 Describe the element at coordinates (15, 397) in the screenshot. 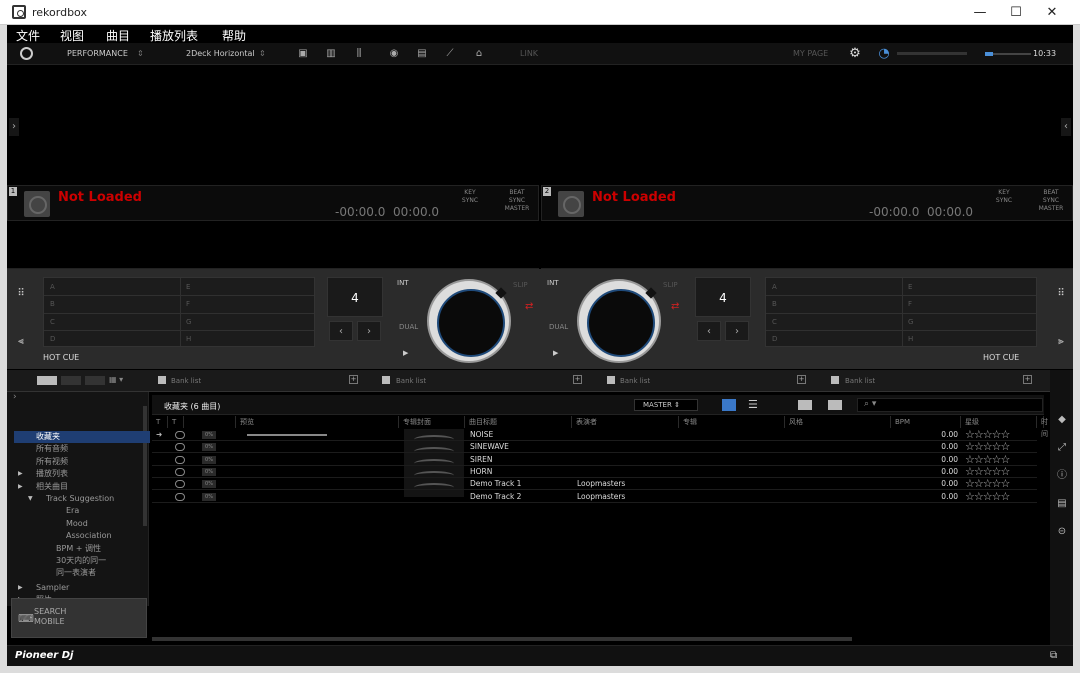

I see `tree-collapse-icon: ›` at that location.